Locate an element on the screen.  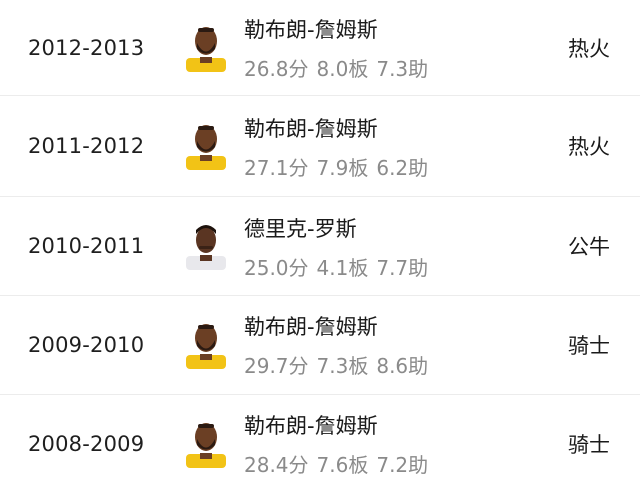
points-value: 27.1分 is located at coordinates (276, 168).